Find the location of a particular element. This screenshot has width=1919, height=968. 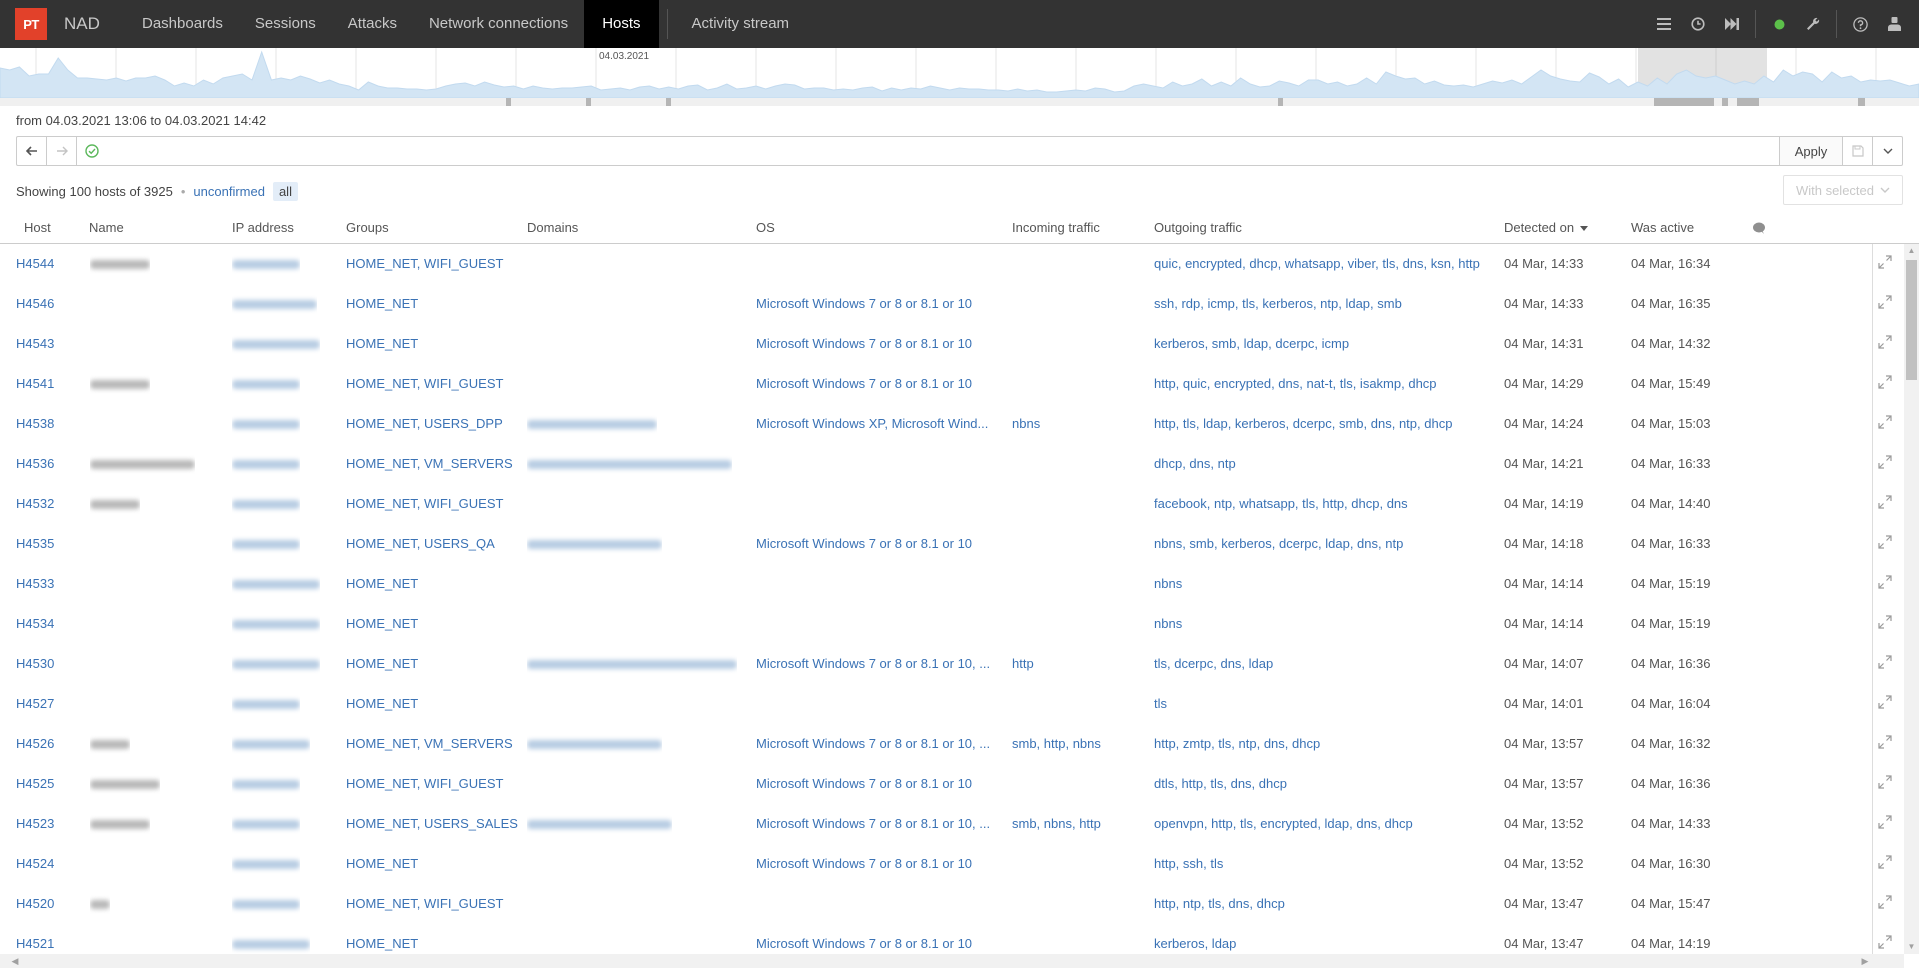

nav-hosts: Hosts is located at coordinates (621, 24).